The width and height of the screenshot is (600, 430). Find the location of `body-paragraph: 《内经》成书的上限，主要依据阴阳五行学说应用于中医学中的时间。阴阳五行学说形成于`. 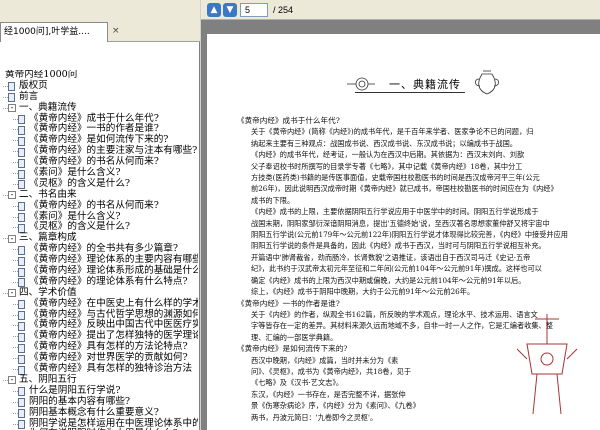

body-paragraph: 《内经》成书的上限，主要依据阴阳五行学说应用于中医学中的时间。阴阳五行学说形成于 is located at coordinates (395, 212).